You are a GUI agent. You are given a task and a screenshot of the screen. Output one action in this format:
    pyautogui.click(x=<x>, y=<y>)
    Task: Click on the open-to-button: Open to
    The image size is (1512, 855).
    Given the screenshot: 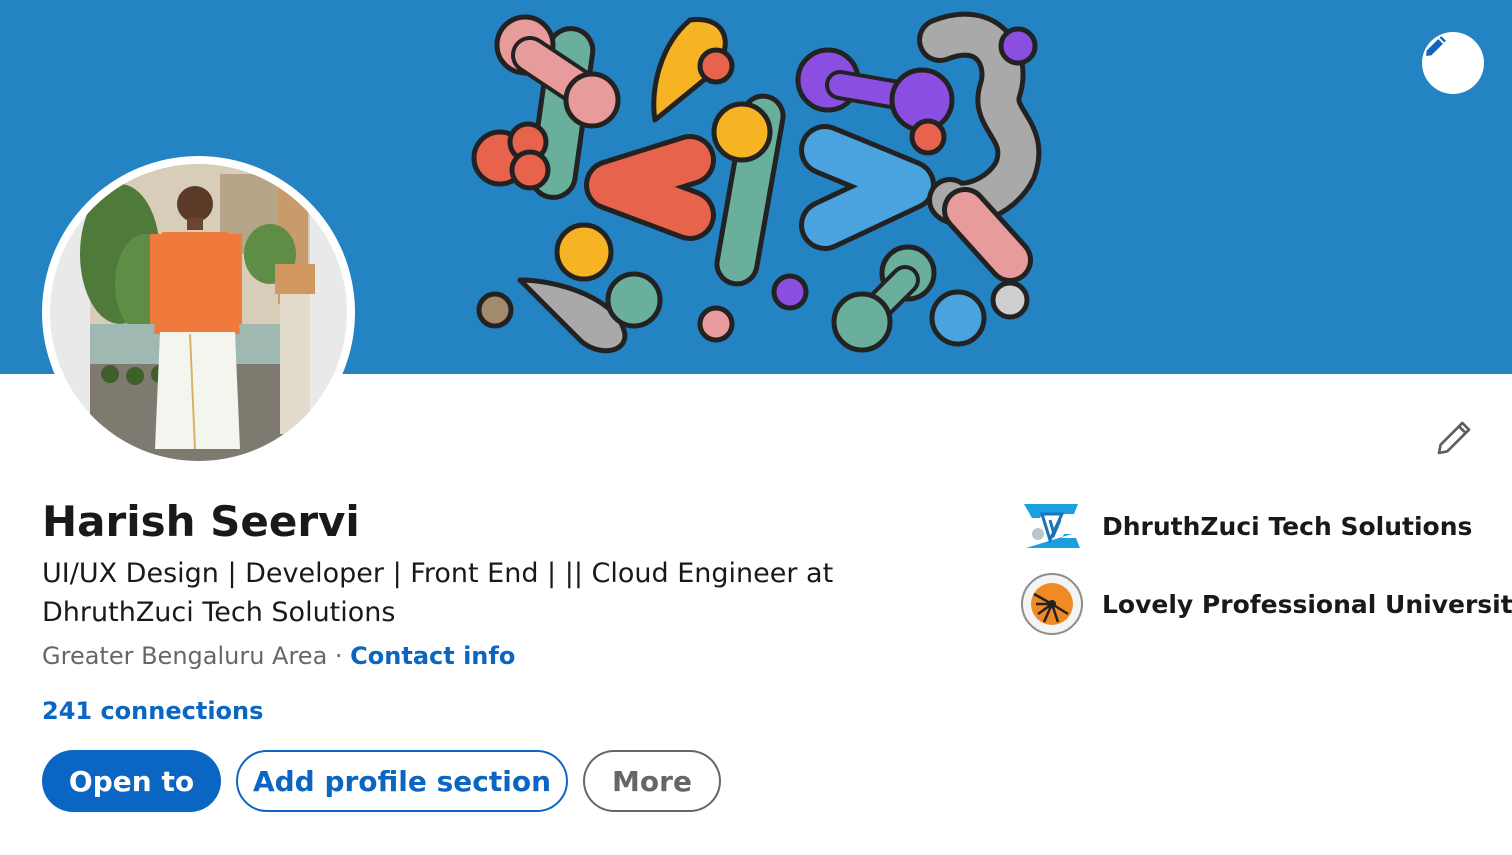 What is the action you would take?
    pyautogui.click(x=131, y=781)
    